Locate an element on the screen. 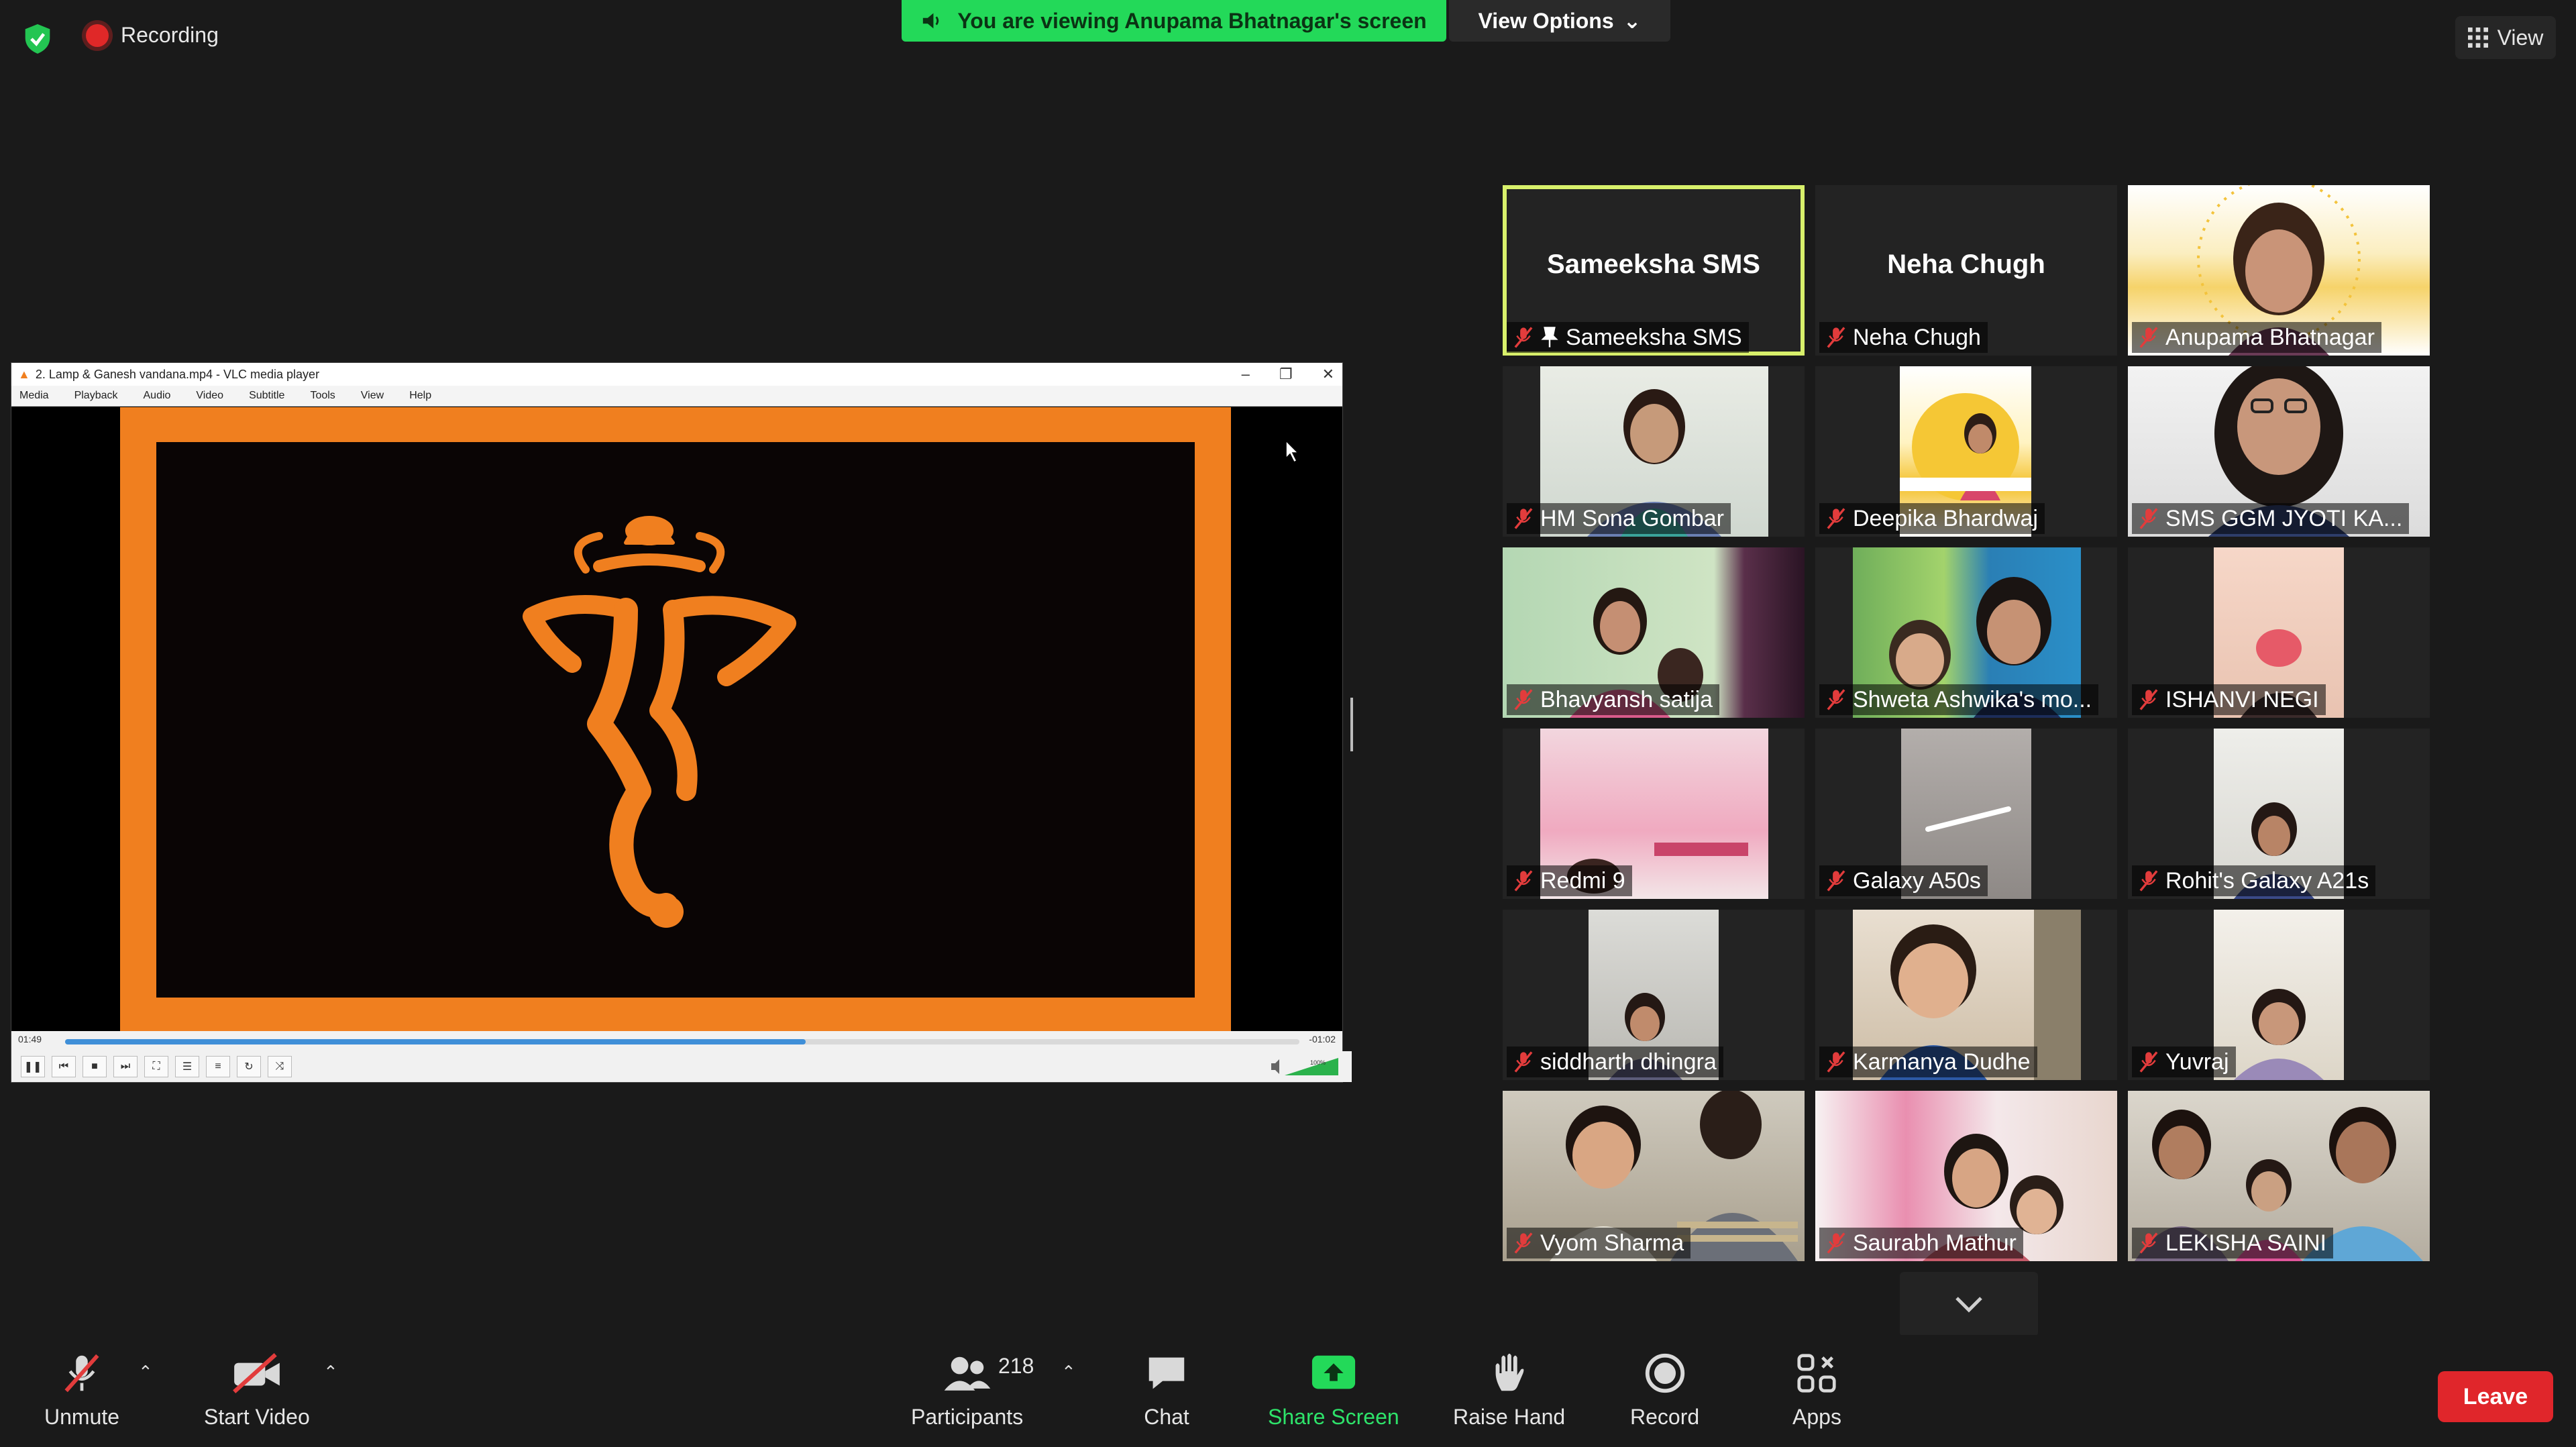 This screenshot has height=1447, width=2576. participant-tile: Sameeksha SMS Sameeksha SMS is located at coordinates (1654, 271).